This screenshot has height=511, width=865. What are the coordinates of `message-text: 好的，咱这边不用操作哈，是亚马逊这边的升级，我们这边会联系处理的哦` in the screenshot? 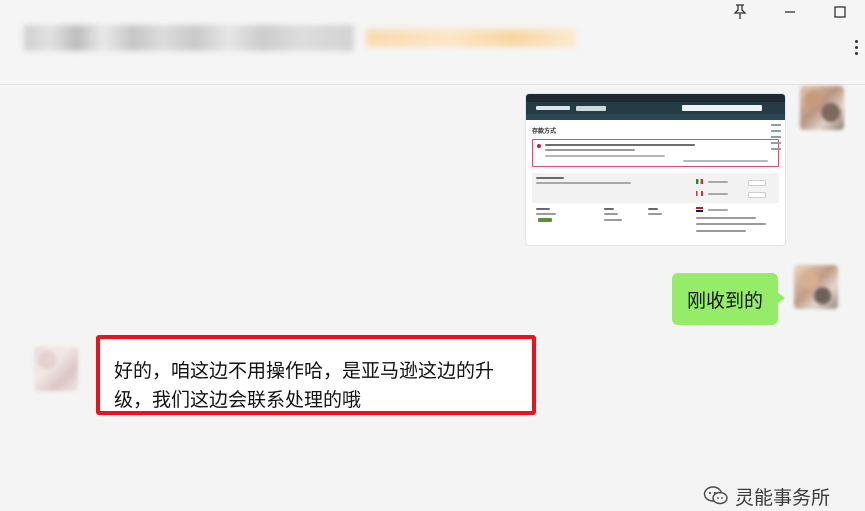 It's located at (304, 385).